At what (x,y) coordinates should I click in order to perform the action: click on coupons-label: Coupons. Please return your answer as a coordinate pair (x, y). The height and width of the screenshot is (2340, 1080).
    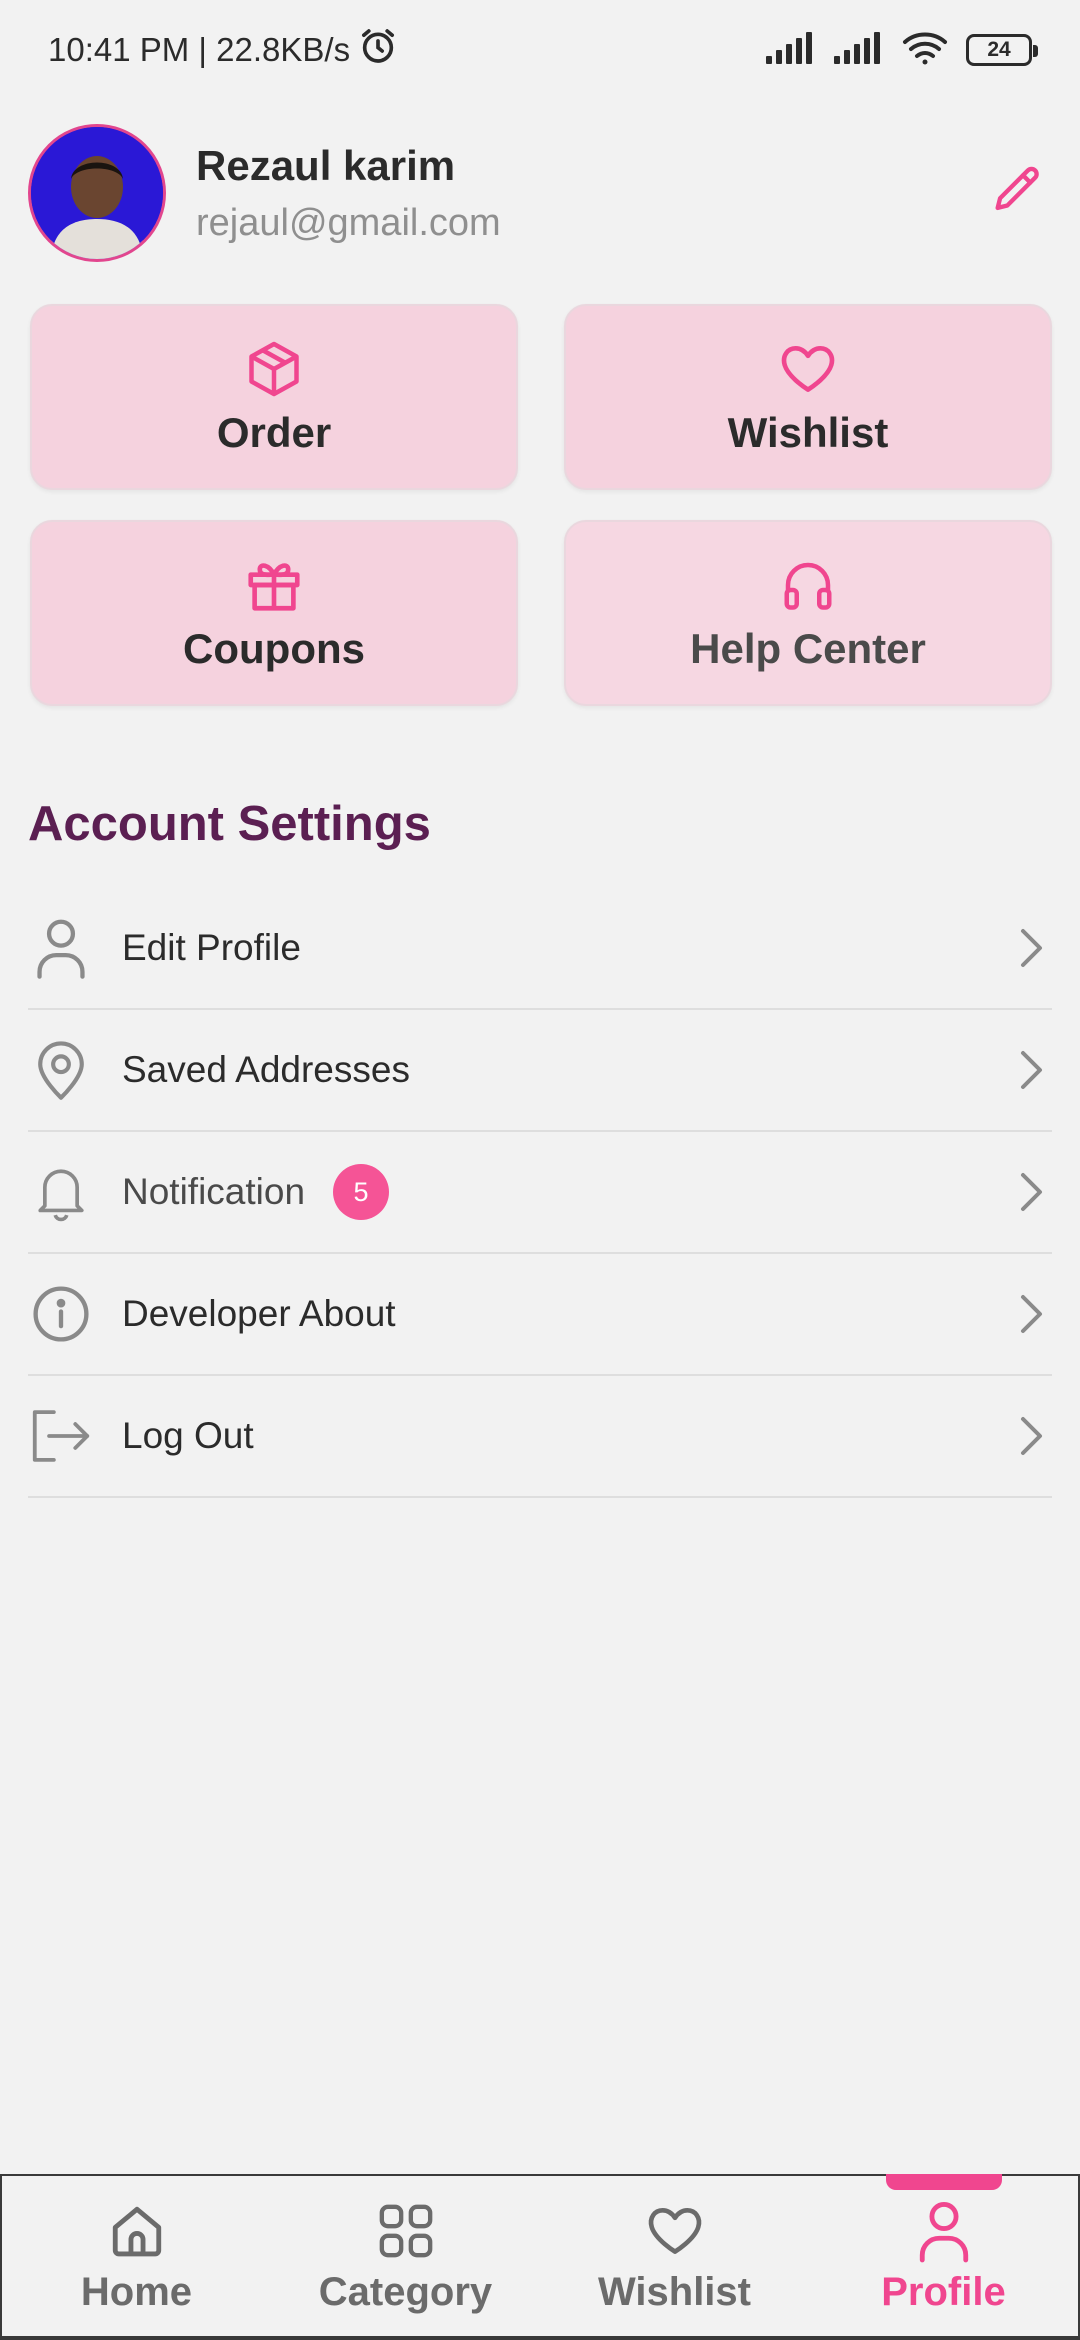
    Looking at the image, I should click on (274, 648).